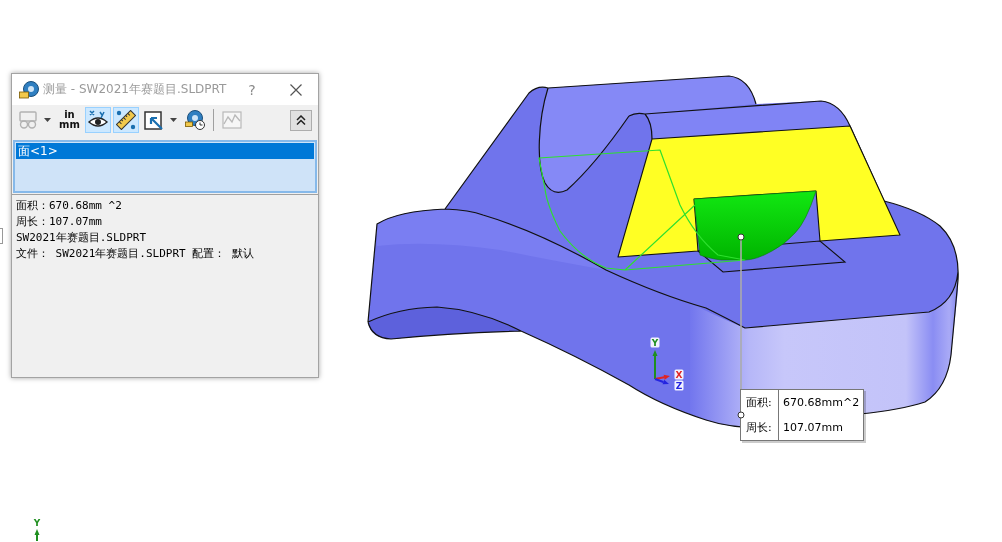 The image size is (1002, 542). What do you see at coordinates (165, 151) in the screenshot?
I see `list-item: 面<1>` at bounding box center [165, 151].